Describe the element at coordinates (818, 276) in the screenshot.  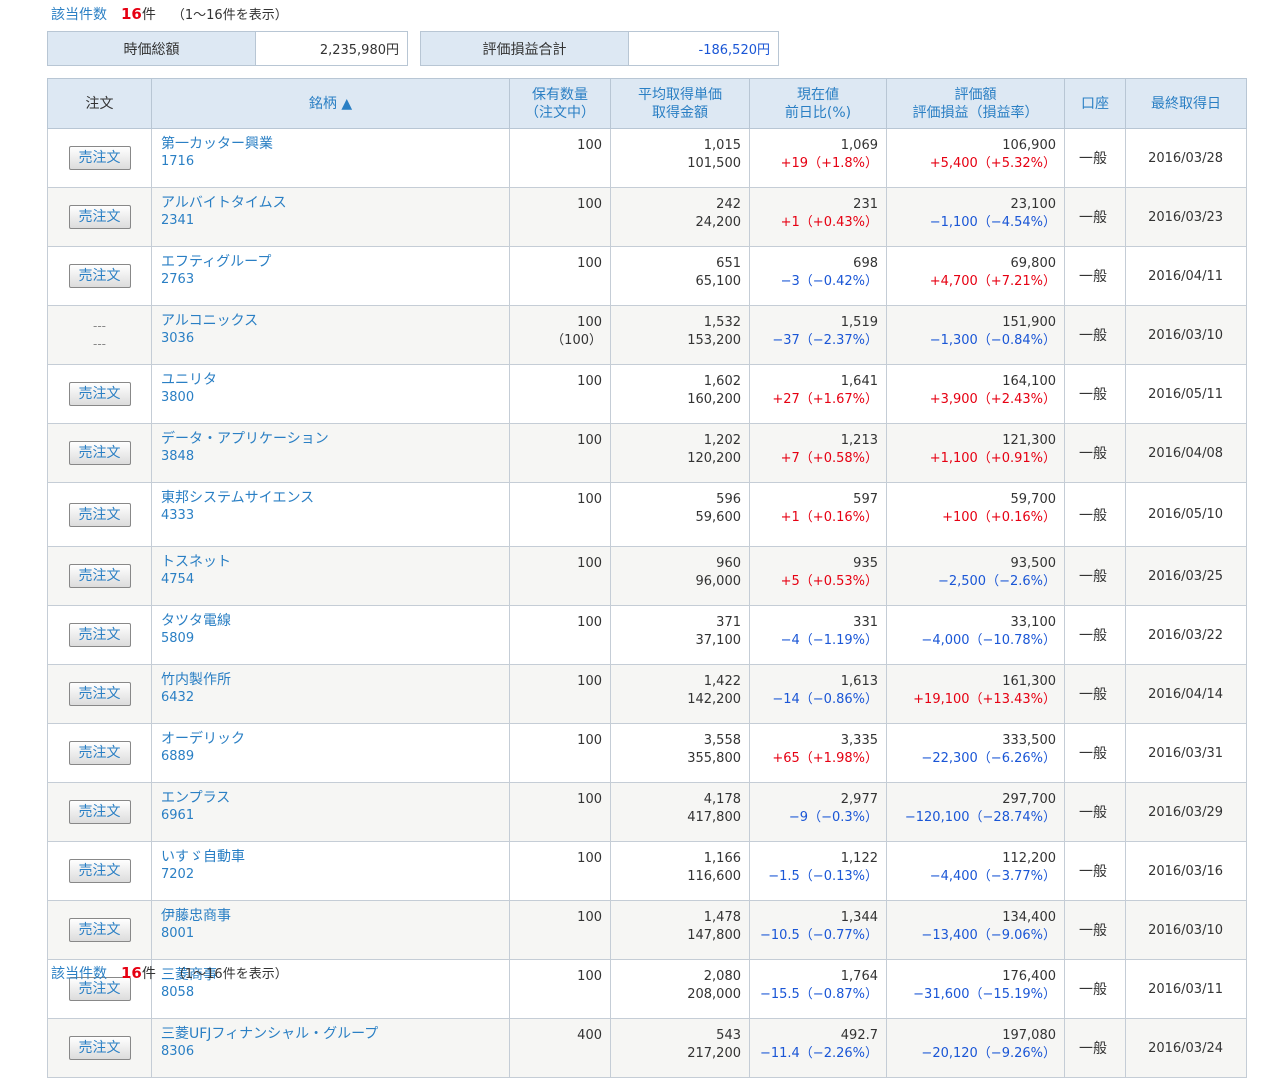
I see `price-cell: 698 −3（−0.42%）` at that location.